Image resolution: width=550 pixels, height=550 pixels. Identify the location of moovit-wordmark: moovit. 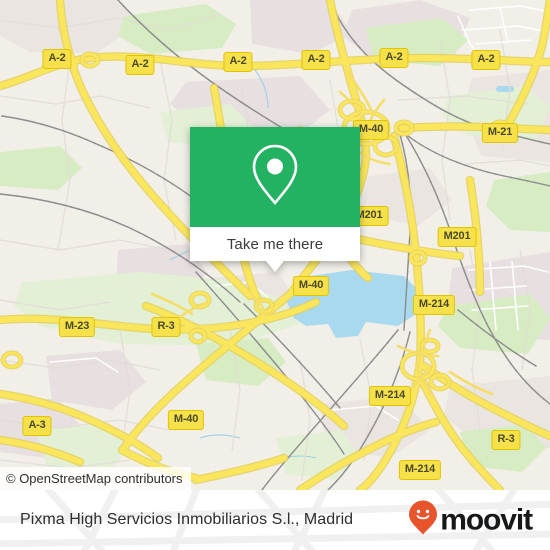
(486, 519).